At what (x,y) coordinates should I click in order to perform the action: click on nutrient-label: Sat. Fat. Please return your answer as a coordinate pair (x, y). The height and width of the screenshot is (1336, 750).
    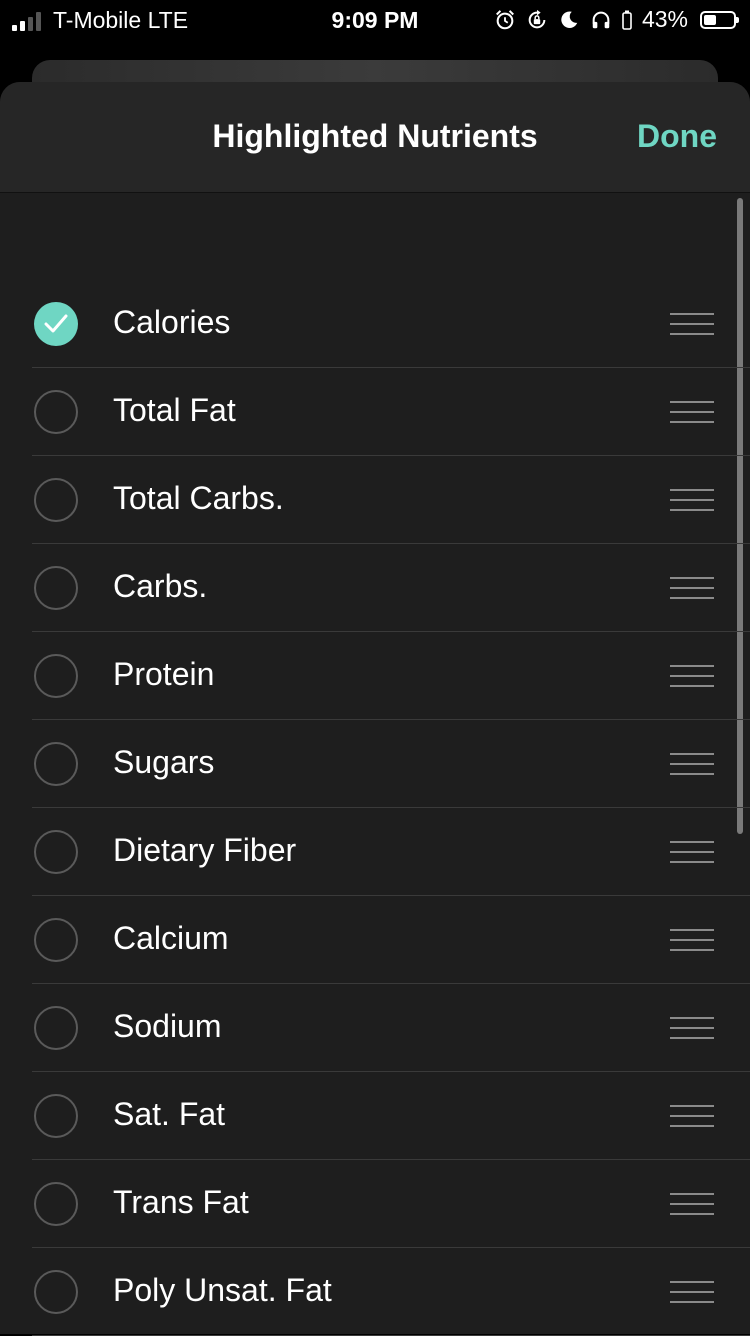
    Looking at the image, I should click on (169, 1114).